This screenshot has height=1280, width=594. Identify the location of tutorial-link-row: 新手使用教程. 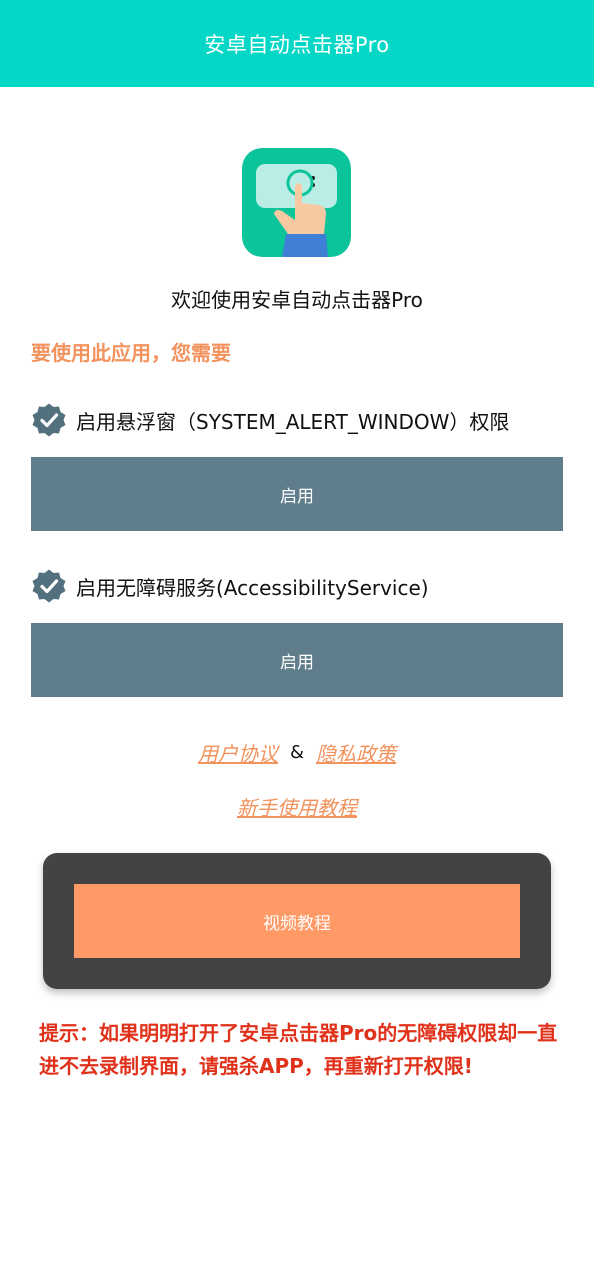
(297, 806).